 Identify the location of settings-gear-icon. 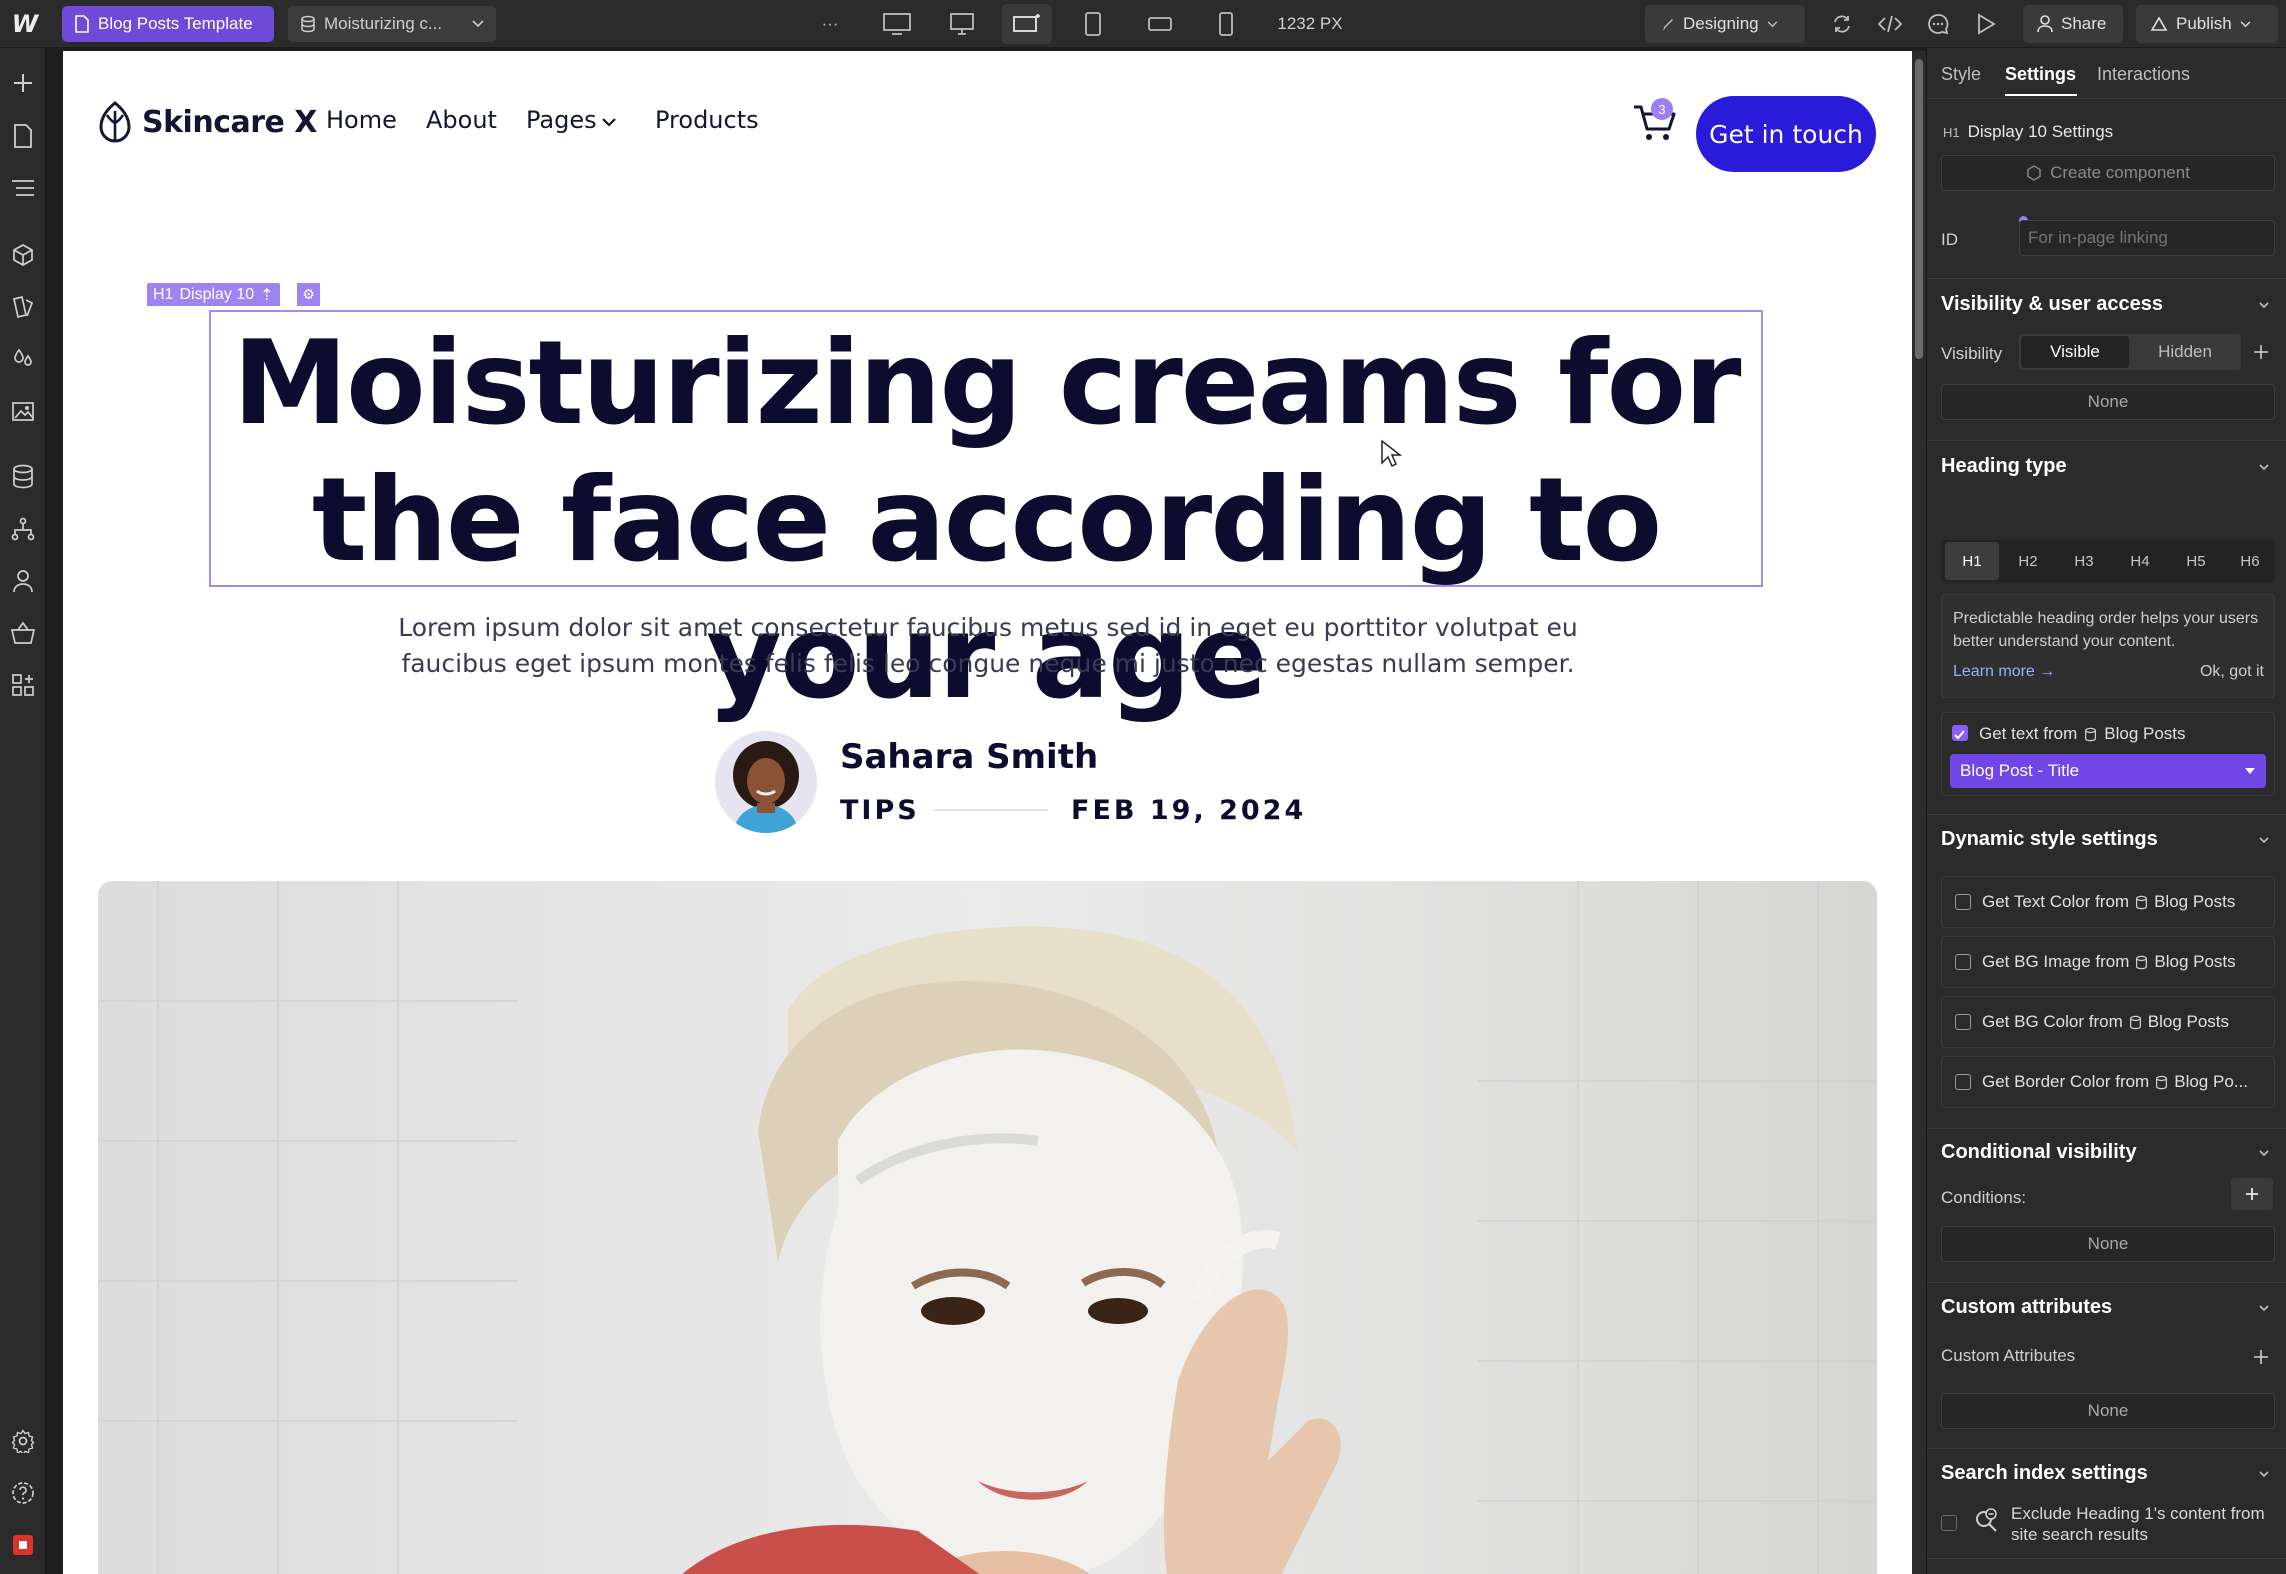
(23, 1441).